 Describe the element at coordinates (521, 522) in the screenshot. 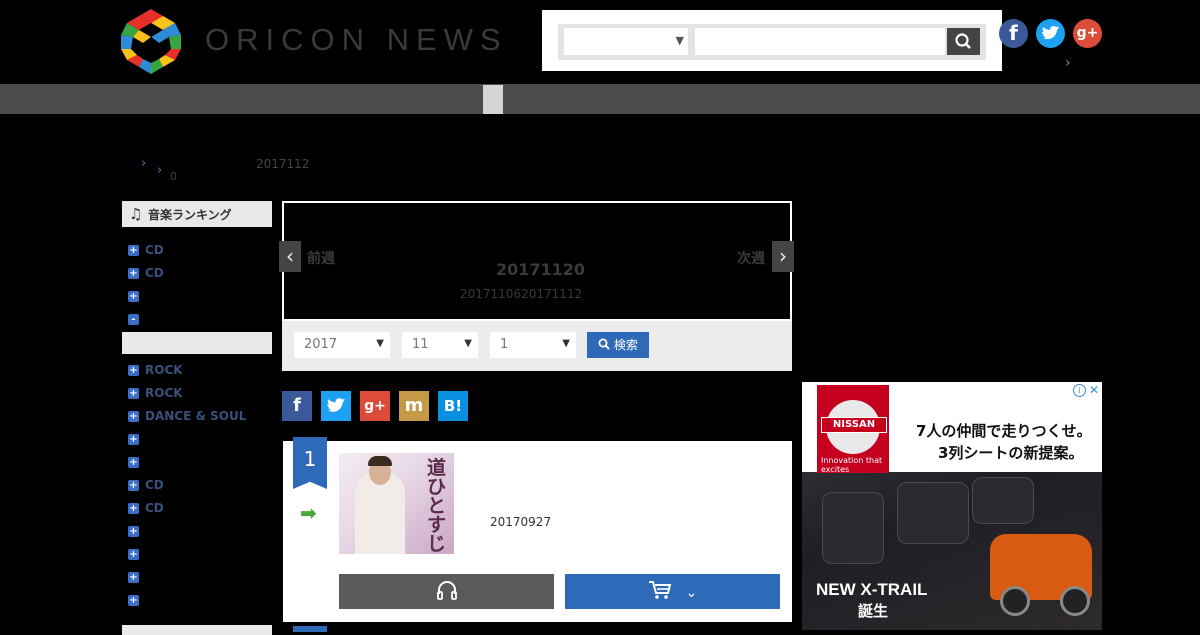

I see `release-date: 20170927` at that location.